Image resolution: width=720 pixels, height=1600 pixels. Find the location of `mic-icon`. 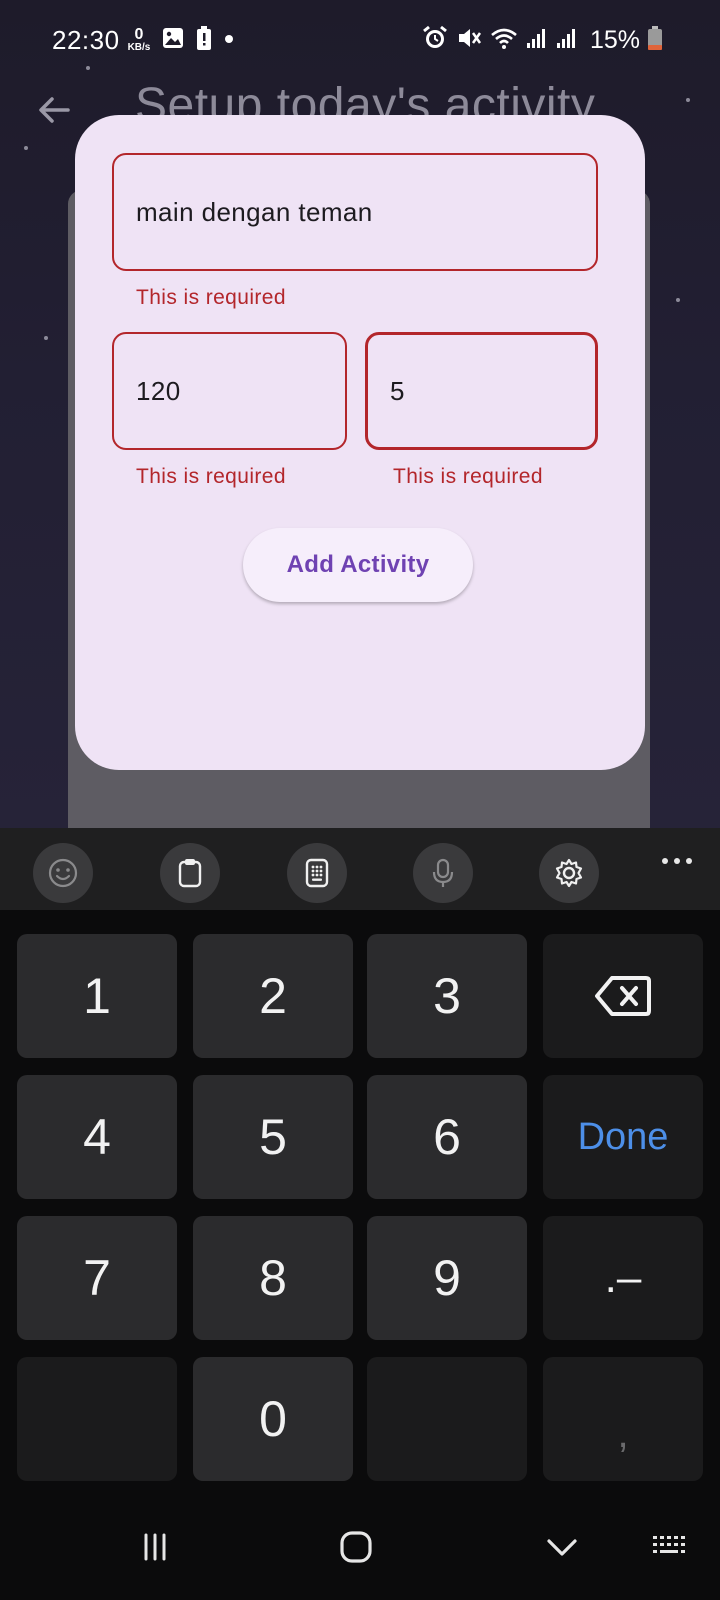

mic-icon is located at coordinates (443, 873).